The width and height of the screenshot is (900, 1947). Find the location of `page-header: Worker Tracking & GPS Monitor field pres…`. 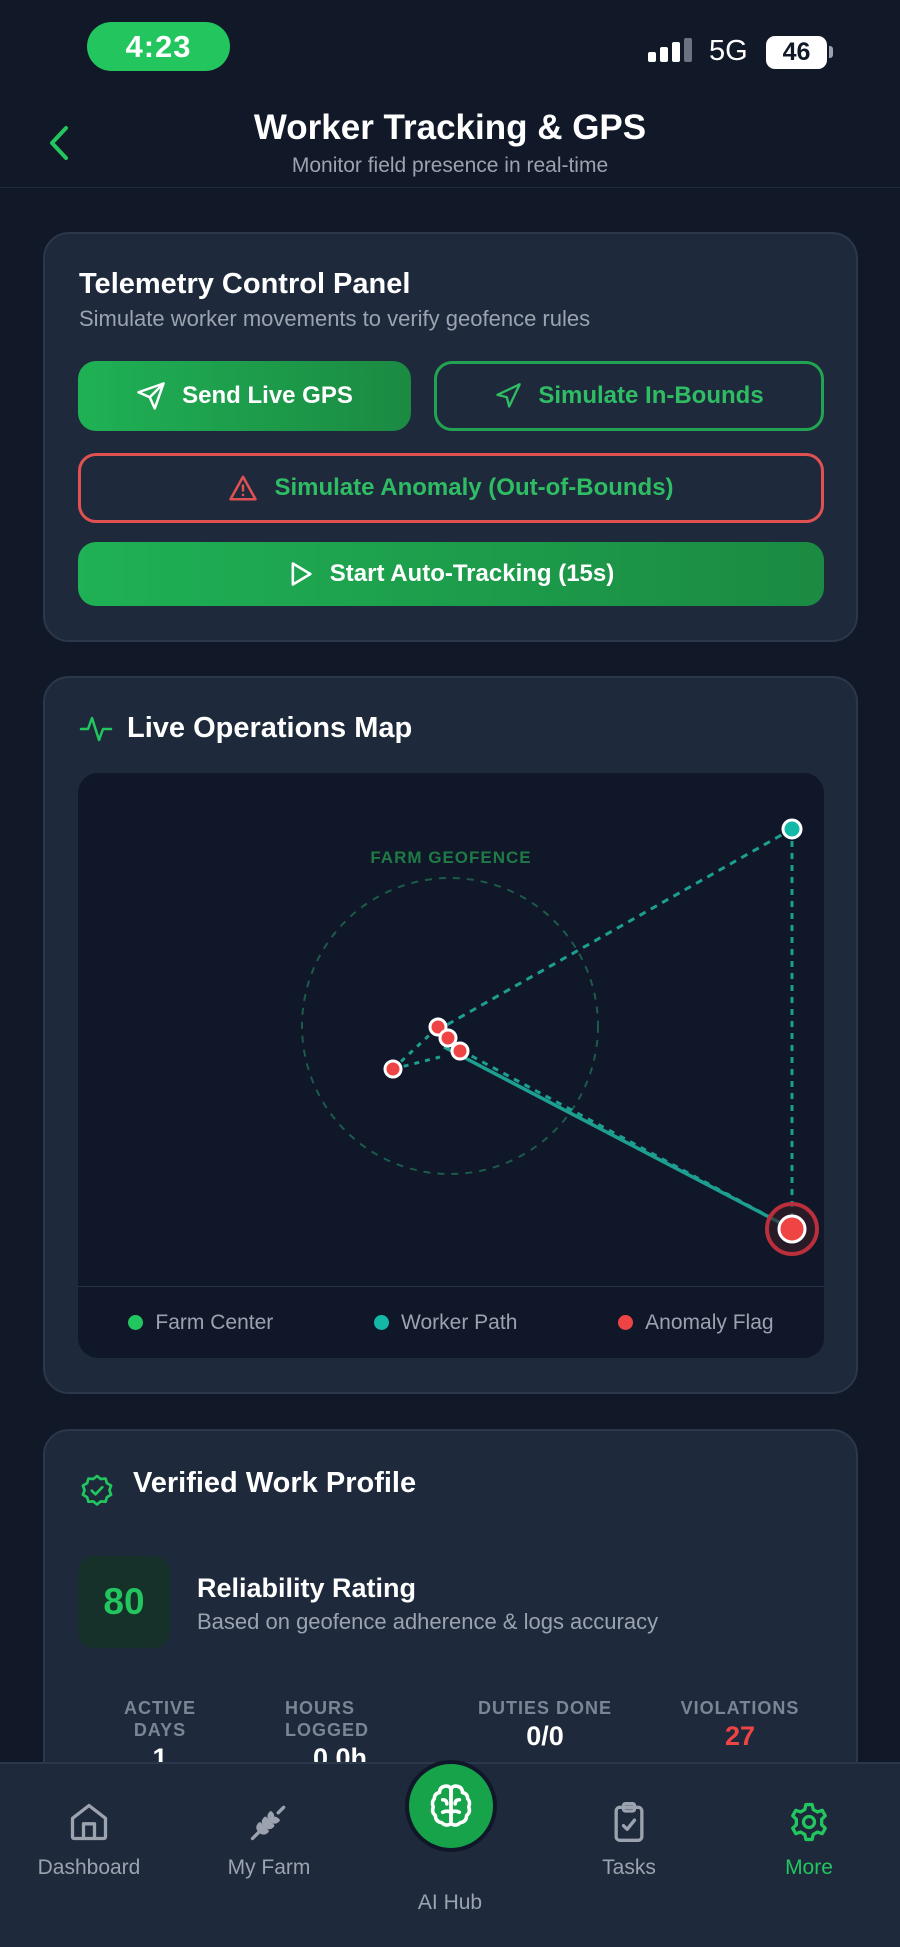

page-header: Worker Tracking & GPS Monitor field pres… is located at coordinates (450, 139).